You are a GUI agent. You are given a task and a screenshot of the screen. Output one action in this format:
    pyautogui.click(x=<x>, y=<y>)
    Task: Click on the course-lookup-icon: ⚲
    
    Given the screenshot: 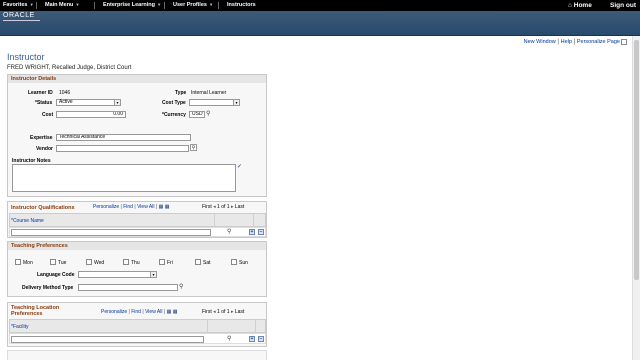 What is the action you would take?
    pyautogui.click(x=229, y=231)
    